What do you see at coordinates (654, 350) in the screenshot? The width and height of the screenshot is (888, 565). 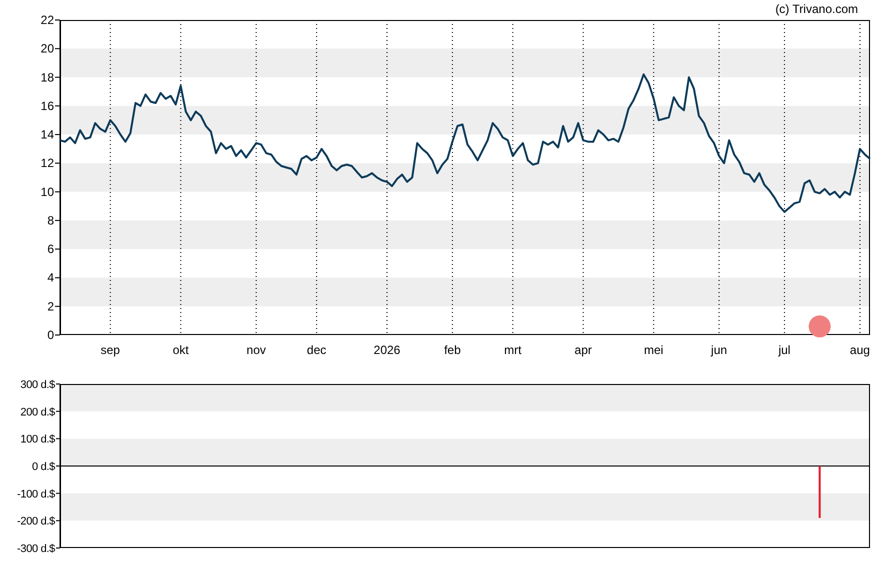 I see `x-axis-label: mei` at bounding box center [654, 350].